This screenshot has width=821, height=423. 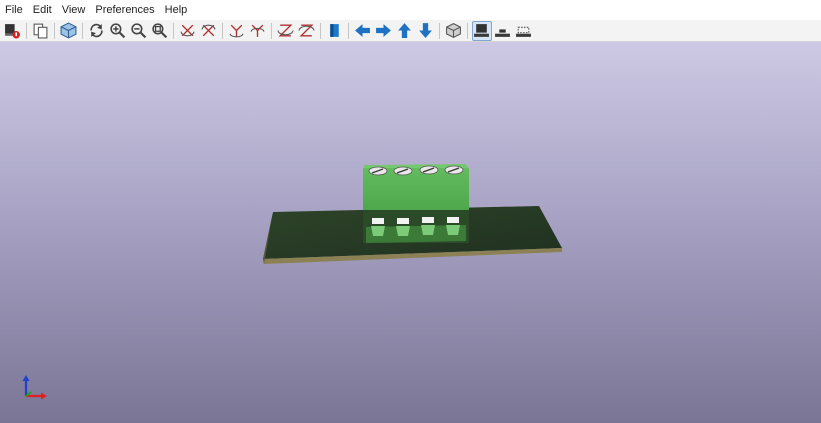 I want to click on rotate-x-cw-button, so click(x=188, y=31).